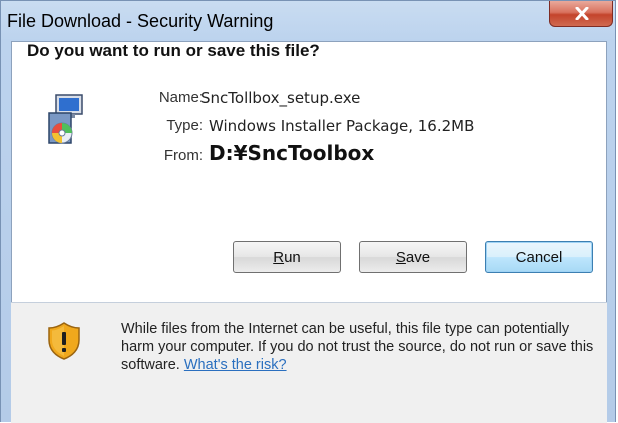 The image size is (618, 423). What do you see at coordinates (308, 21) in the screenshot?
I see `title-bar: File Download - Security Warning` at bounding box center [308, 21].